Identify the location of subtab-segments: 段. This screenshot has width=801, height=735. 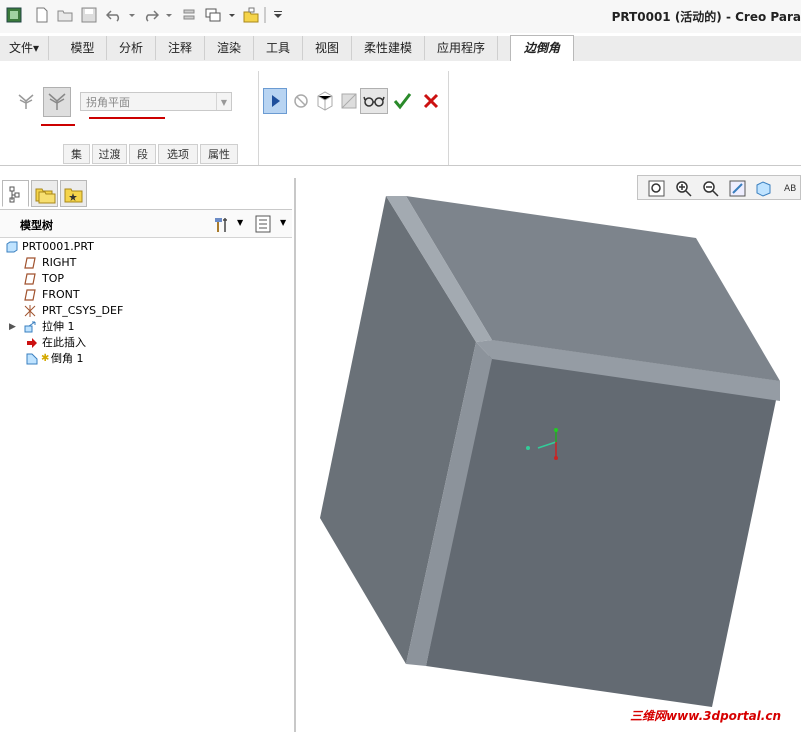
(142, 154).